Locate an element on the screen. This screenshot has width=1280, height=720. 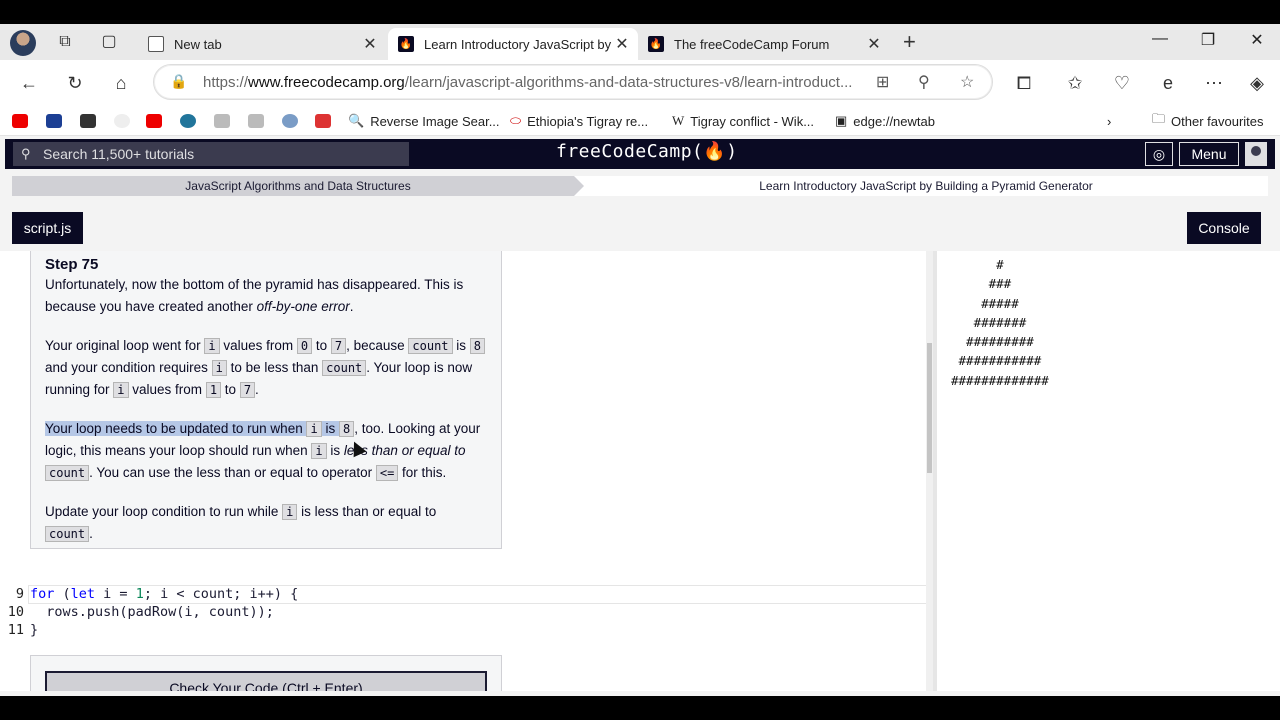
new-tab-button: + is located at coordinates (909, 42).